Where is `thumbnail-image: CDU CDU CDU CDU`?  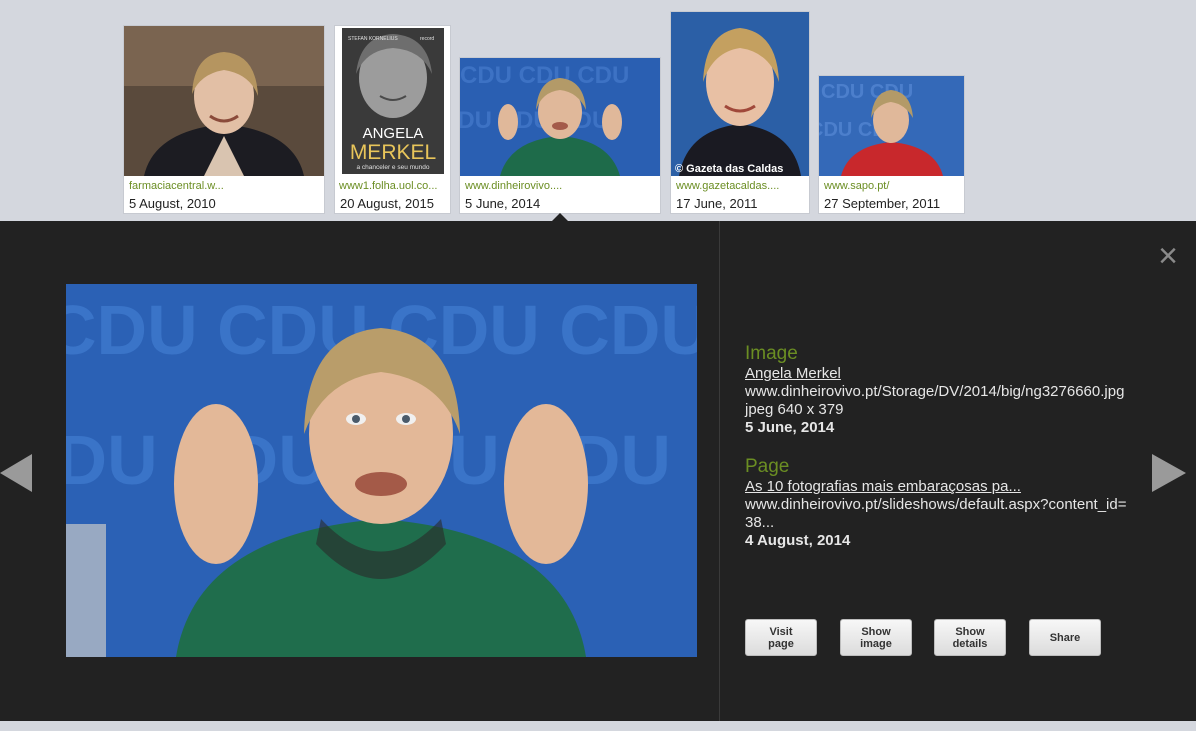 thumbnail-image: CDU CDU CDU CDU is located at coordinates (891, 126).